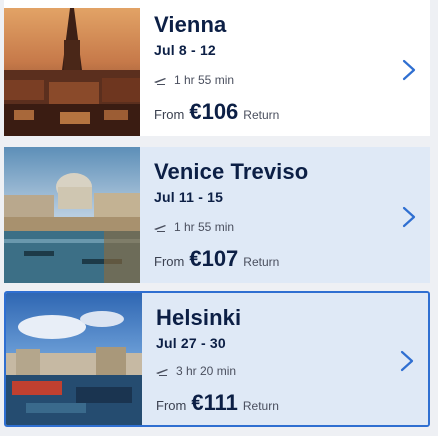 The width and height of the screenshot is (438, 436). What do you see at coordinates (231, 171) in the screenshot?
I see `destination-city: Venice Treviso` at bounding box center [231, 171].